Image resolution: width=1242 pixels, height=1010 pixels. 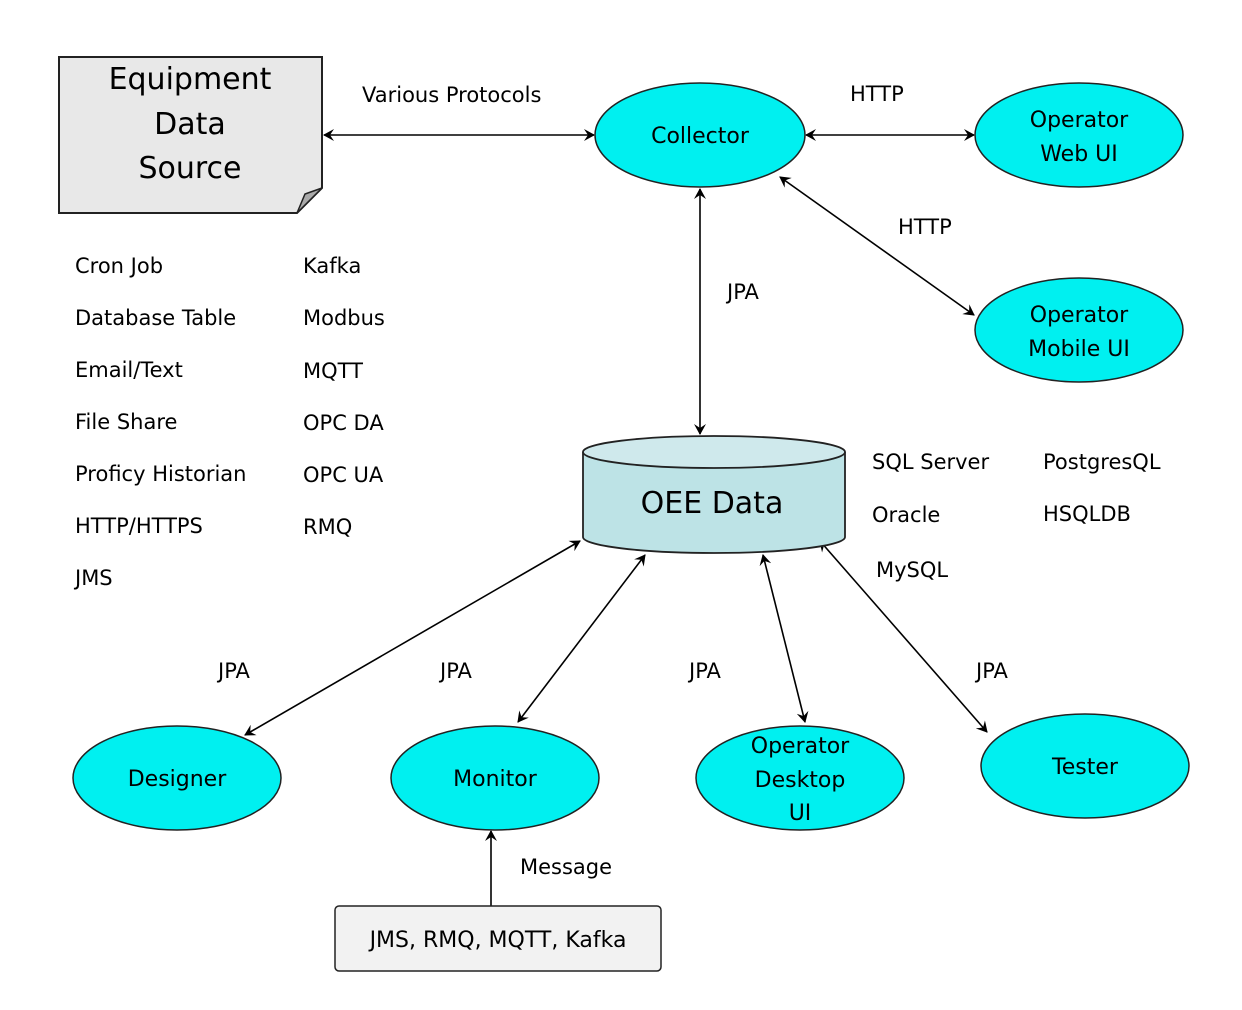 What do you see at coordinates (1087, 514) in the screenshot?
I see `database-item: HSQLDB` at bounding box center [1087, 514].